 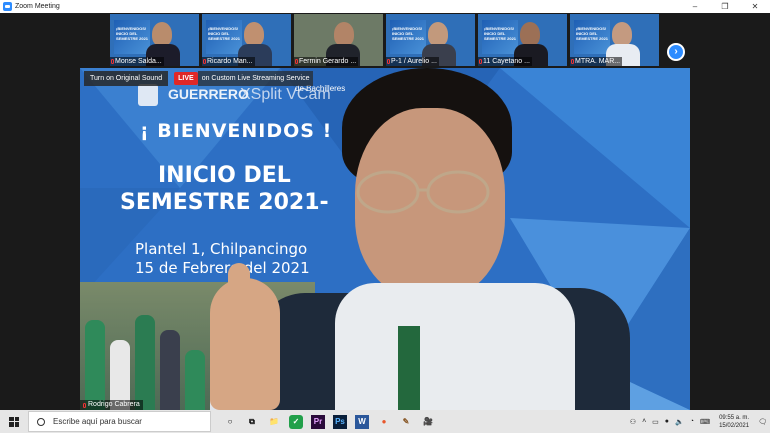 I want to click on photoshop-icon: Ps, so click(x=340, y=421).